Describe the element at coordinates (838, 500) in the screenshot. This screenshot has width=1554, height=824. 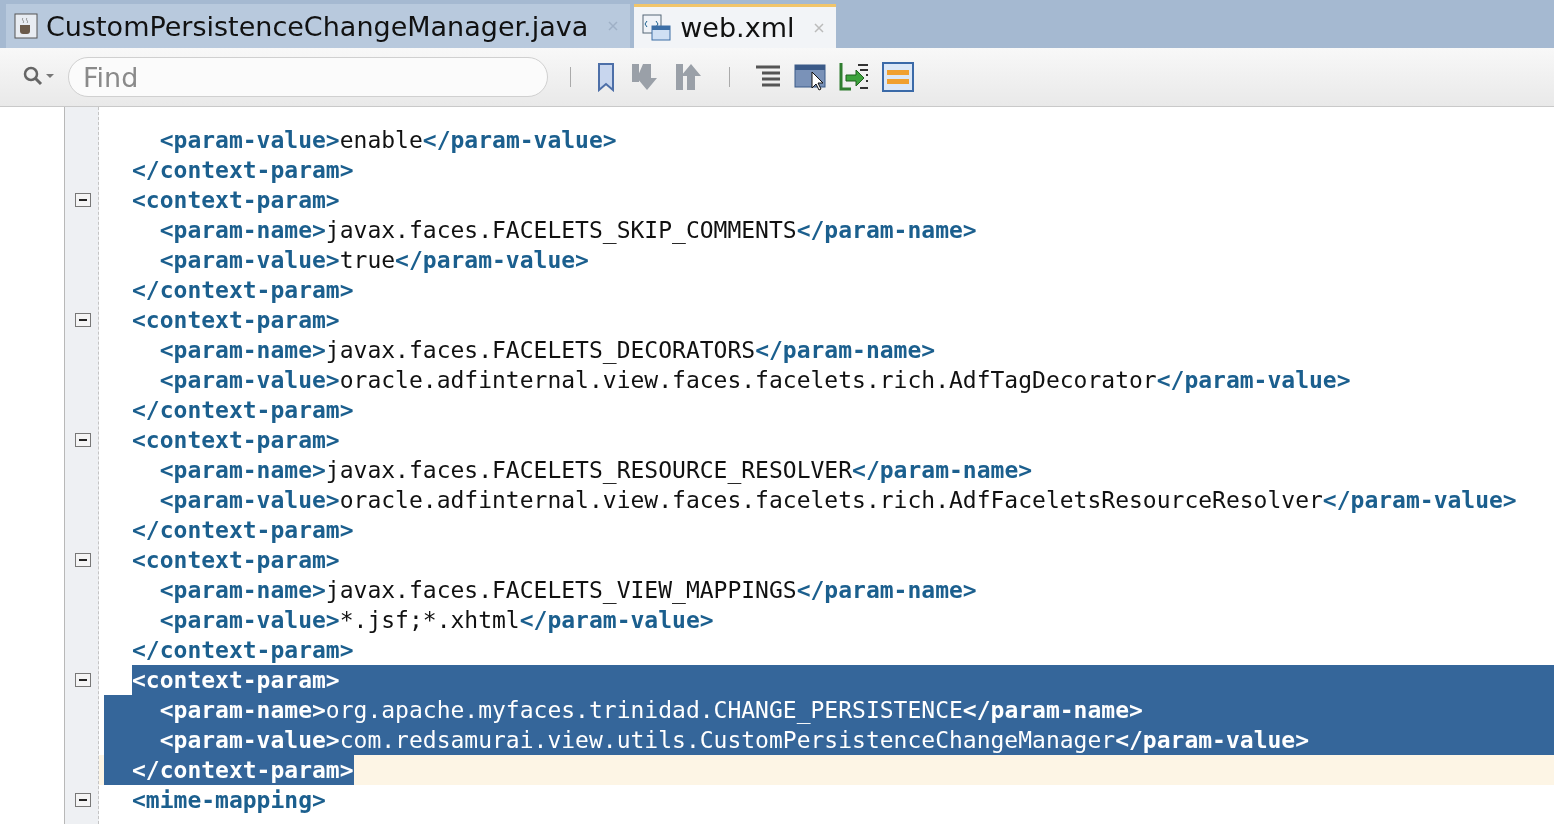
I see `code-line: <param-value>oracle.adfinternal.view.faces.facelets.rich.AdfFaceletsResourceResolver</param-value>` at that location.